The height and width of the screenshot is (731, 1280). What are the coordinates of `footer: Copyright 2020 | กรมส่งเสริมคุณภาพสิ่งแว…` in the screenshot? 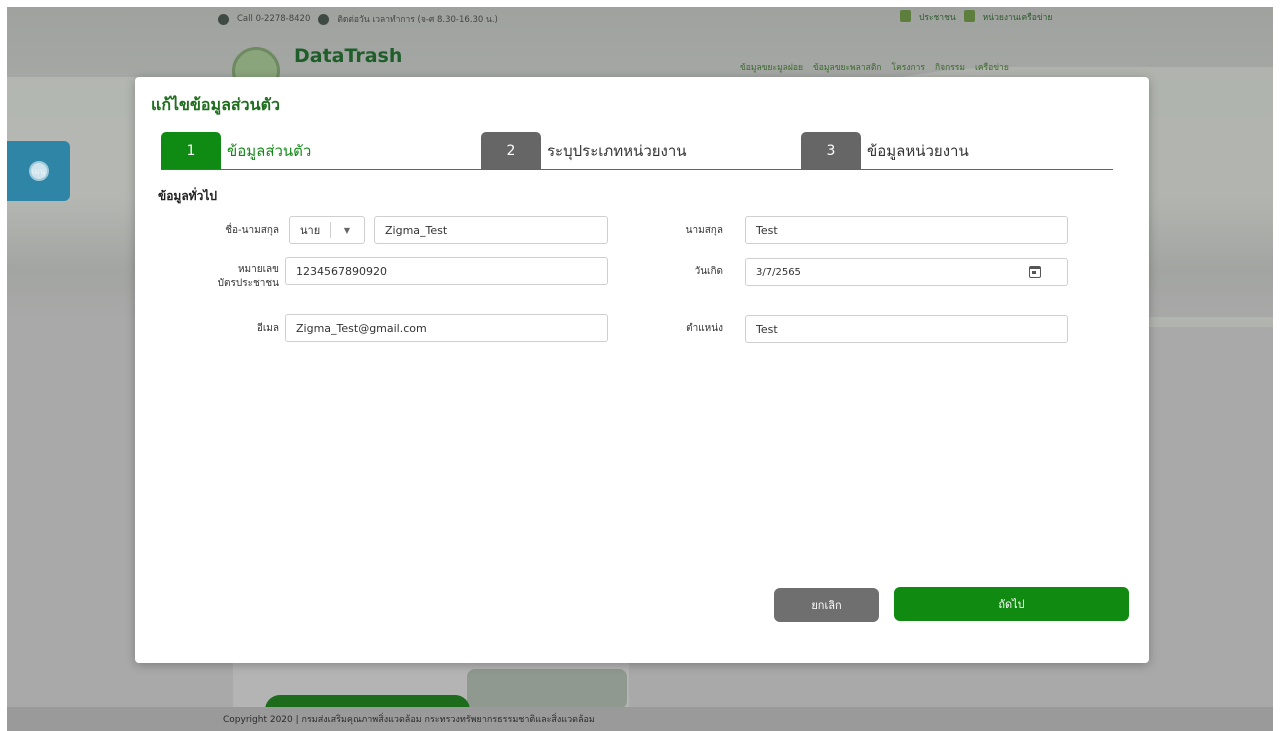 It's located at (640, 719).